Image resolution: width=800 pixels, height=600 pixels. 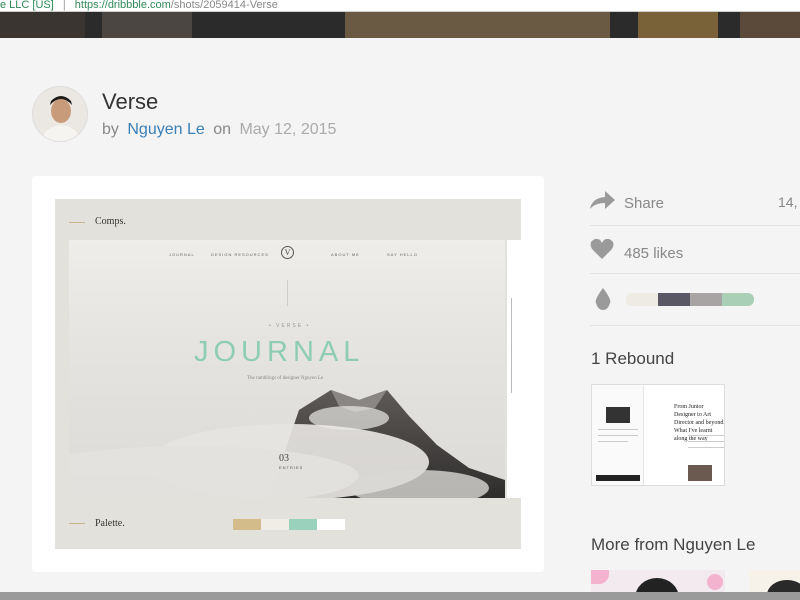 I want to click on author-link: Nguyen Le, so click(x=165, y=129).